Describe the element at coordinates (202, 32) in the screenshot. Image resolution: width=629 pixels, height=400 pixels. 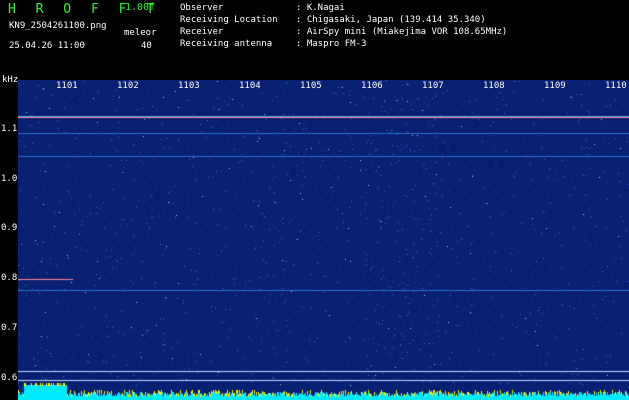
I see `receiver-key: Receiver` at that location.